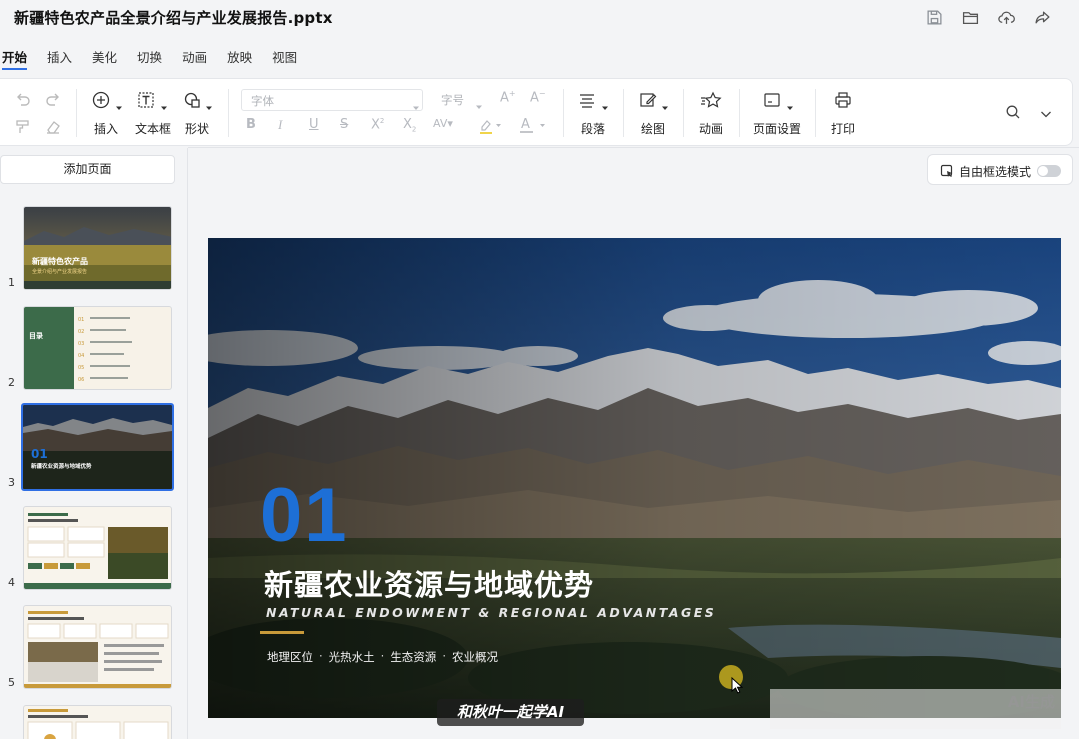  What do you see at coordinates (843, 128) in the screenshot?
I see `print-button: 打印` at bounding box center [843, 128].